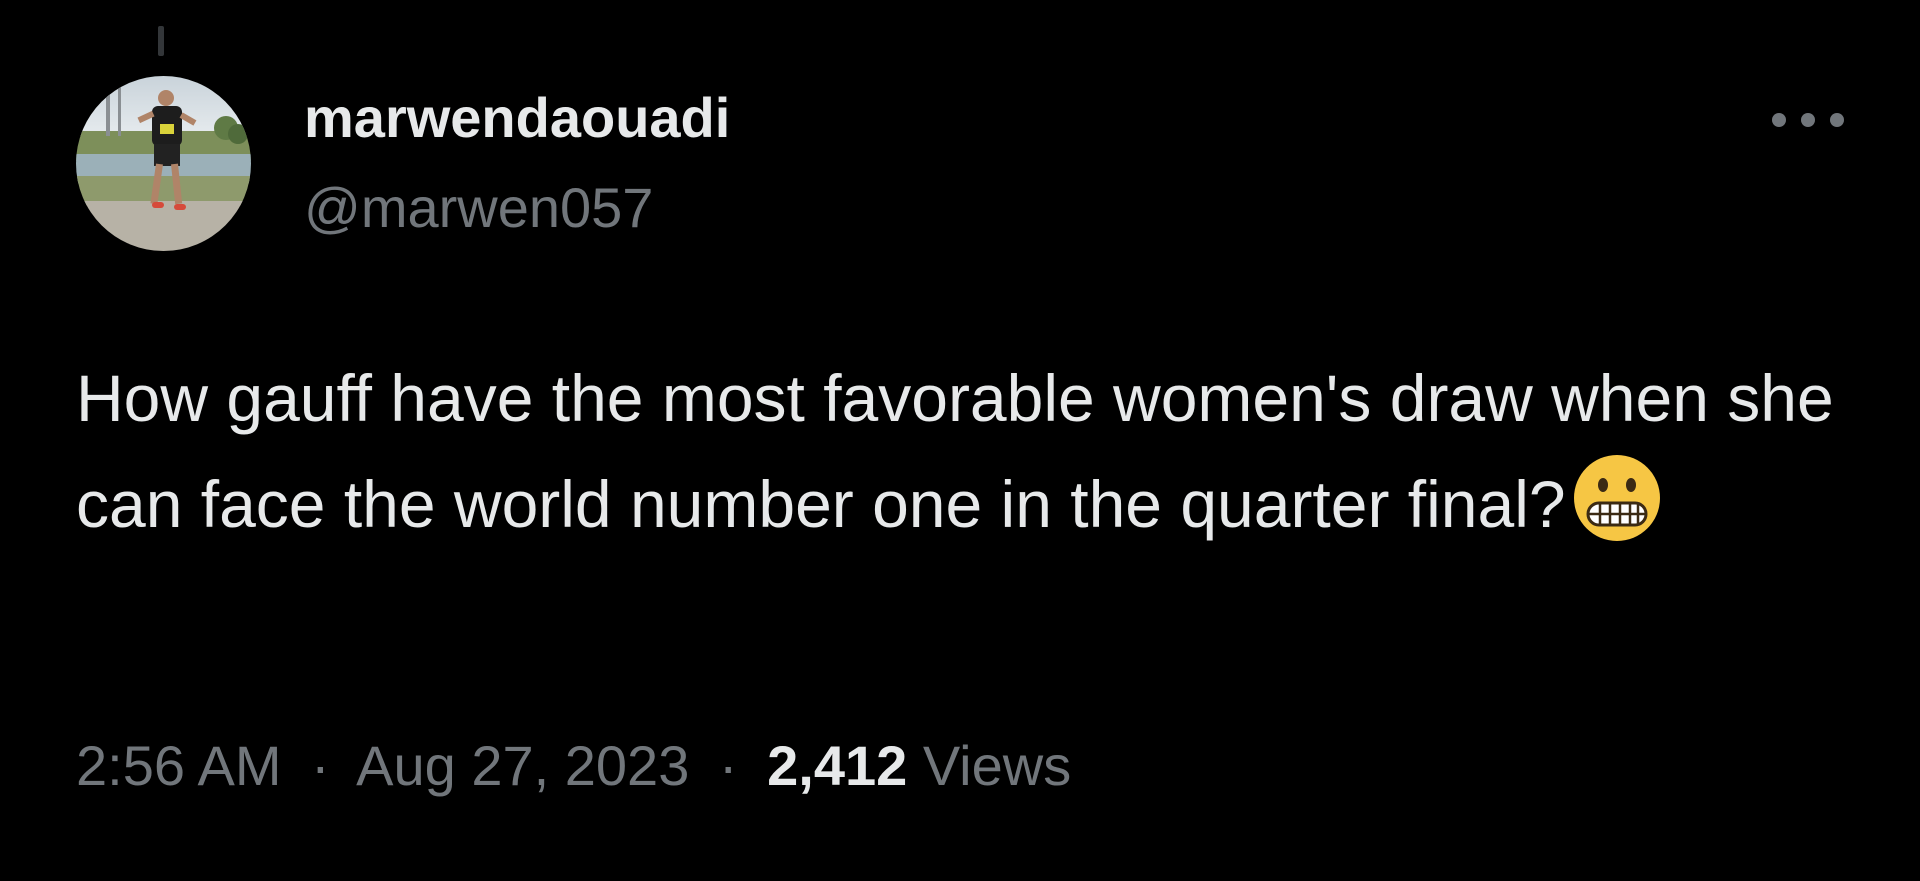 The width and height of the screenshot is (1920, 881). What do you see at coordinates (161, 41) in the screenshot?
I see `thread-connector-line` at bounding box center [161, 41].